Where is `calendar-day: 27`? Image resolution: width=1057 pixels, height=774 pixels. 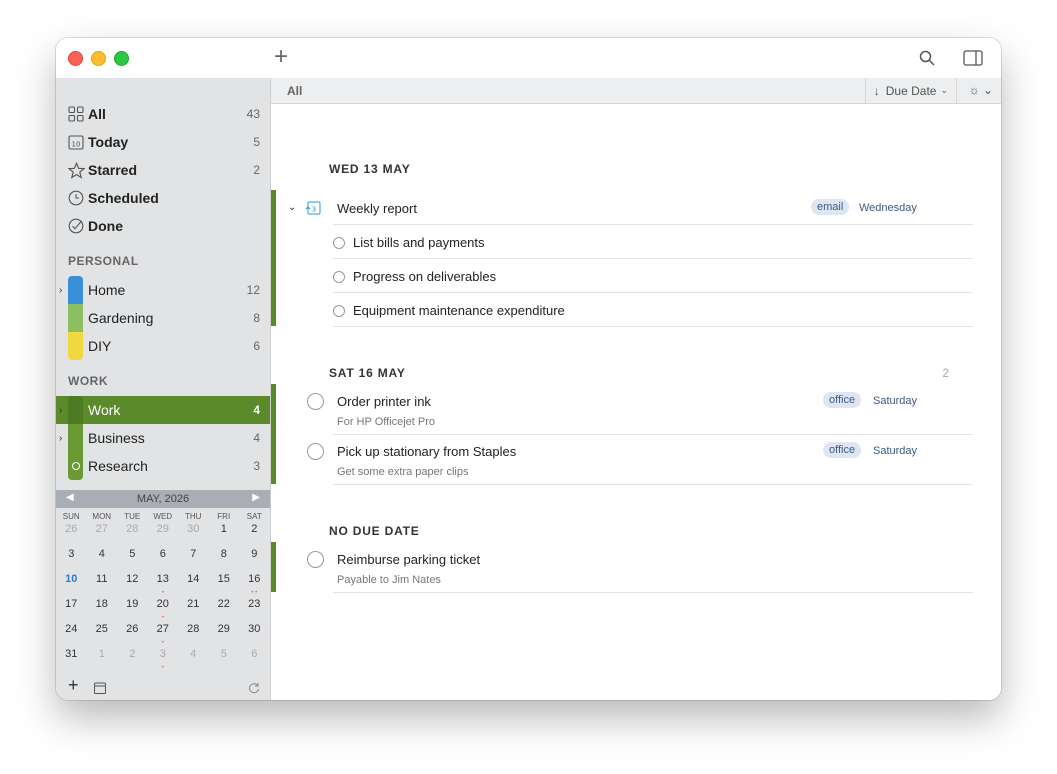 calendar-day: 27 is located at coordinates (102, 535).